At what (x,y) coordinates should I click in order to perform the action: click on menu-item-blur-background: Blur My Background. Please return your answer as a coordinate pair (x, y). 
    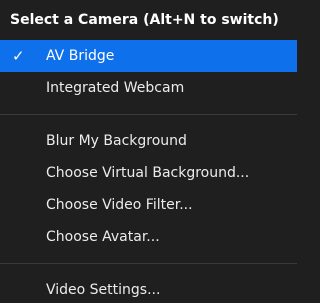
    Looking at the image, I should click on (148, 141).